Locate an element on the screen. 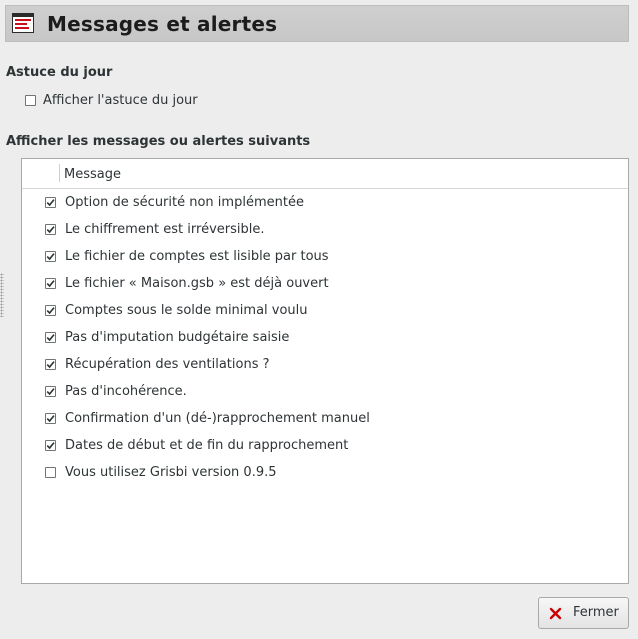  close-button-label: Fermer is located at coordinates (596, 612).